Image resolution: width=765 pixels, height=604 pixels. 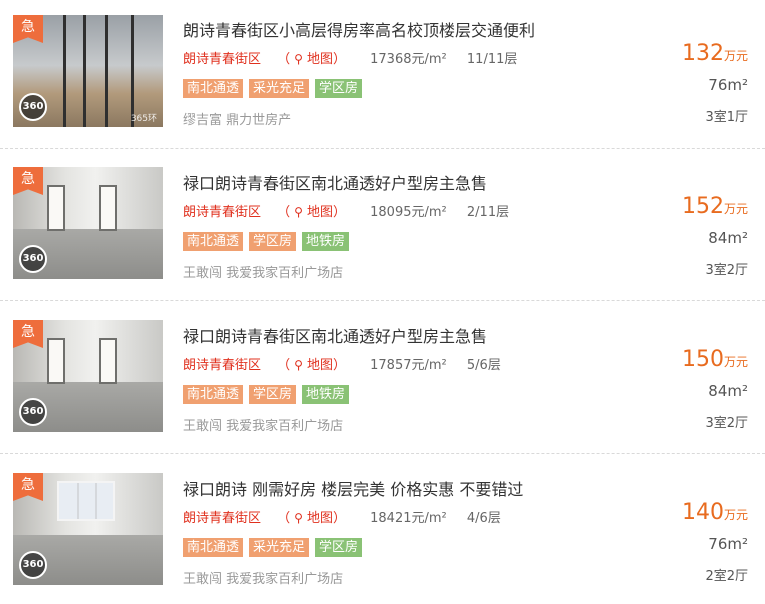 I want to click on unit-price: 18421元/m², so click(x=408, y=518).